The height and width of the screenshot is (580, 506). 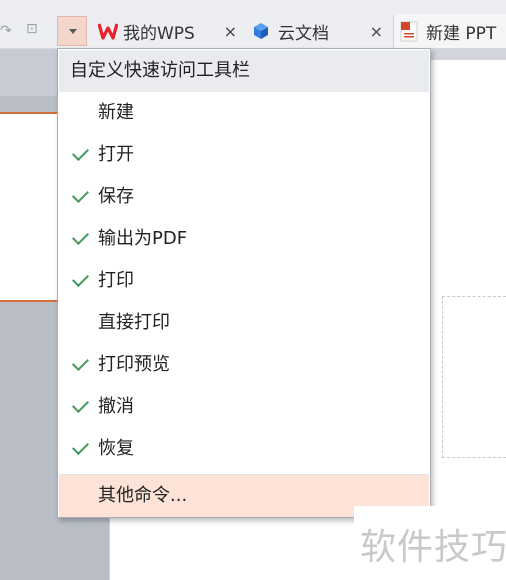 I want to click on tab-cloud-docs: 云文档 ×, so click(x=320, y=31).